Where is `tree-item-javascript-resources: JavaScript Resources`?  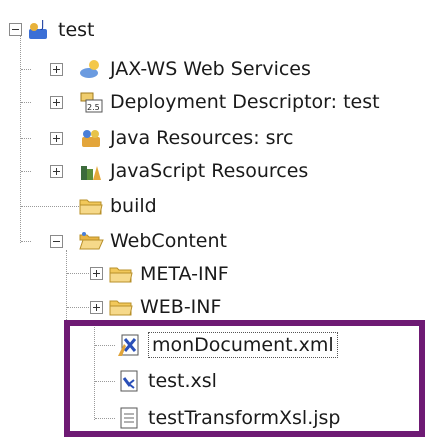
tree-item-javascript-resources: JavaScript Resources is located at coordinates (193, 171).